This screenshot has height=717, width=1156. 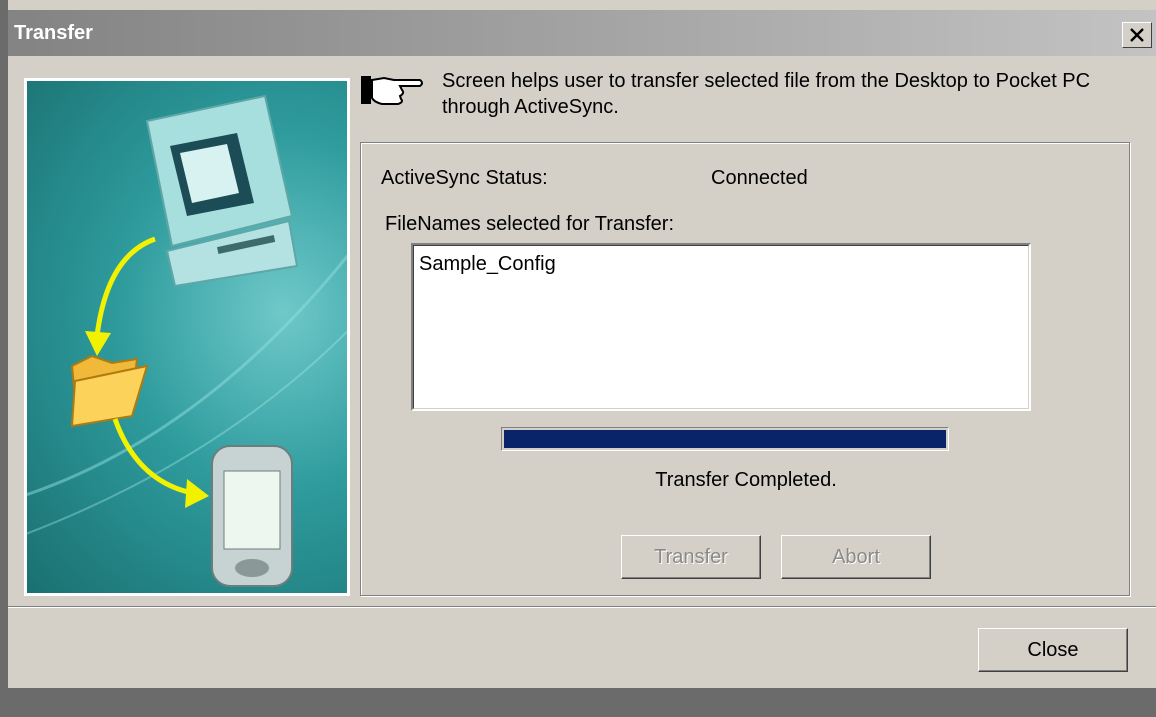 What do you see at coordinates (222, 191) in the screenshot?
I see `desktop-computer-icon` at bounding box center [222, 191].